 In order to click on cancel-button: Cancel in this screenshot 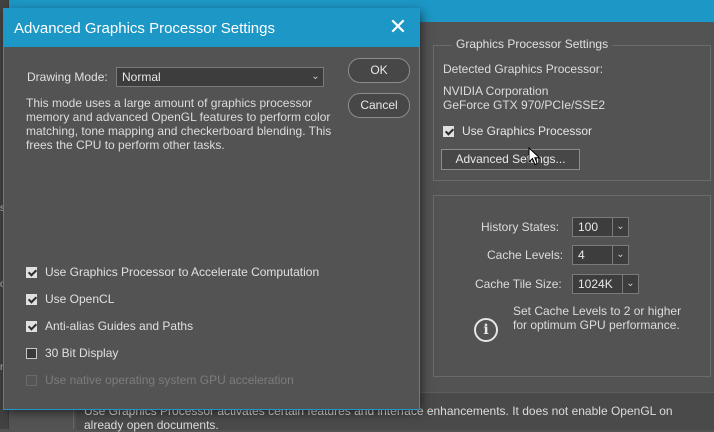, I will do `click(379, 105)`.